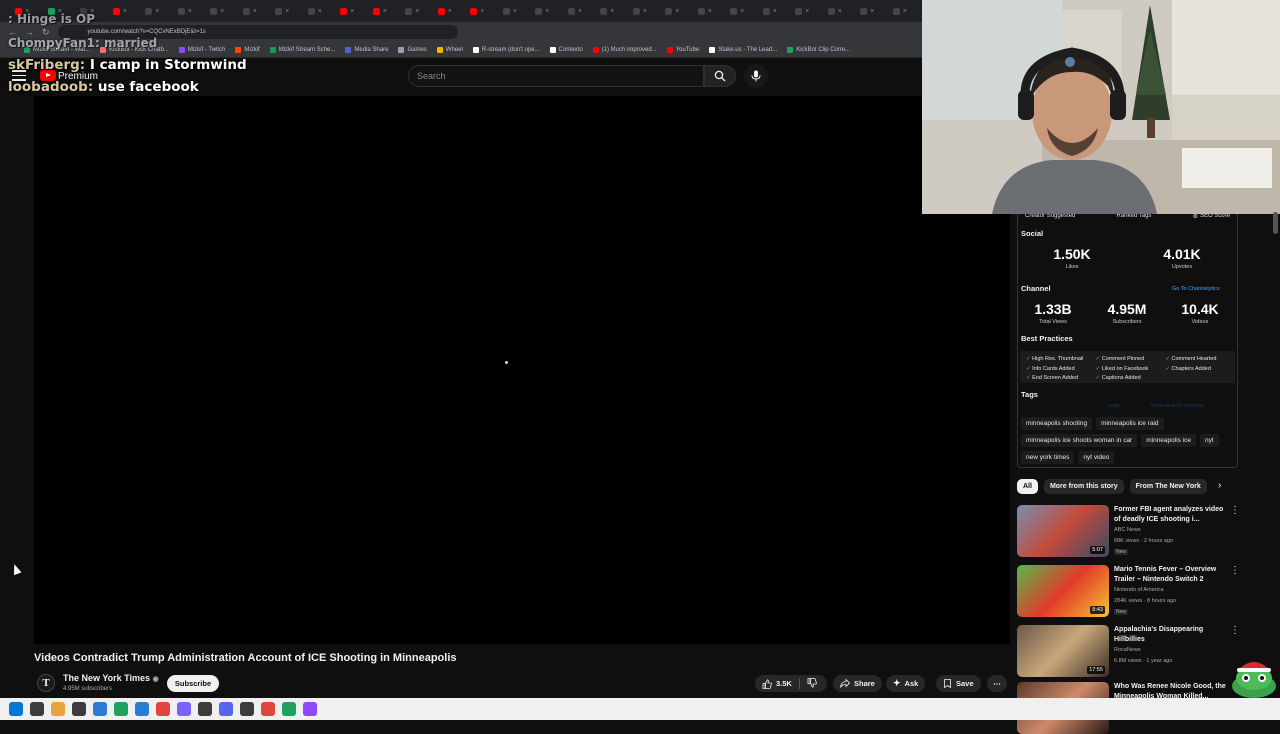 The height and width of the screenshot is (734, 1280). Describe the element at coordinates (812, 683) in the screenshot. I see `dislike-button` at that location.